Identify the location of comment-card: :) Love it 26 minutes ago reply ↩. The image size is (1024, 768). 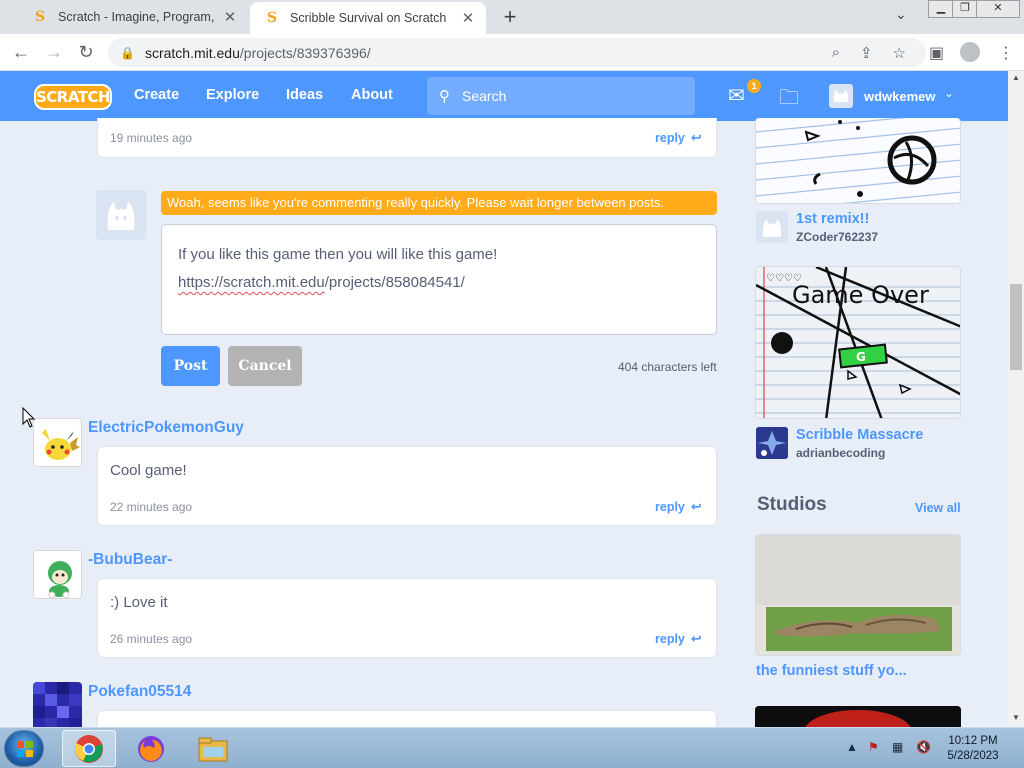
(407, 618).